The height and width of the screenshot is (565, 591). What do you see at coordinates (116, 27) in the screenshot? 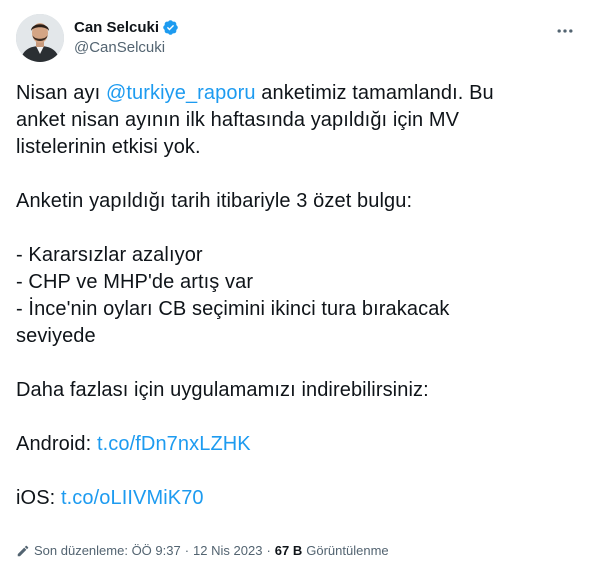
I see `display-name: Can Selcuki` at bounding box center [116, 27].